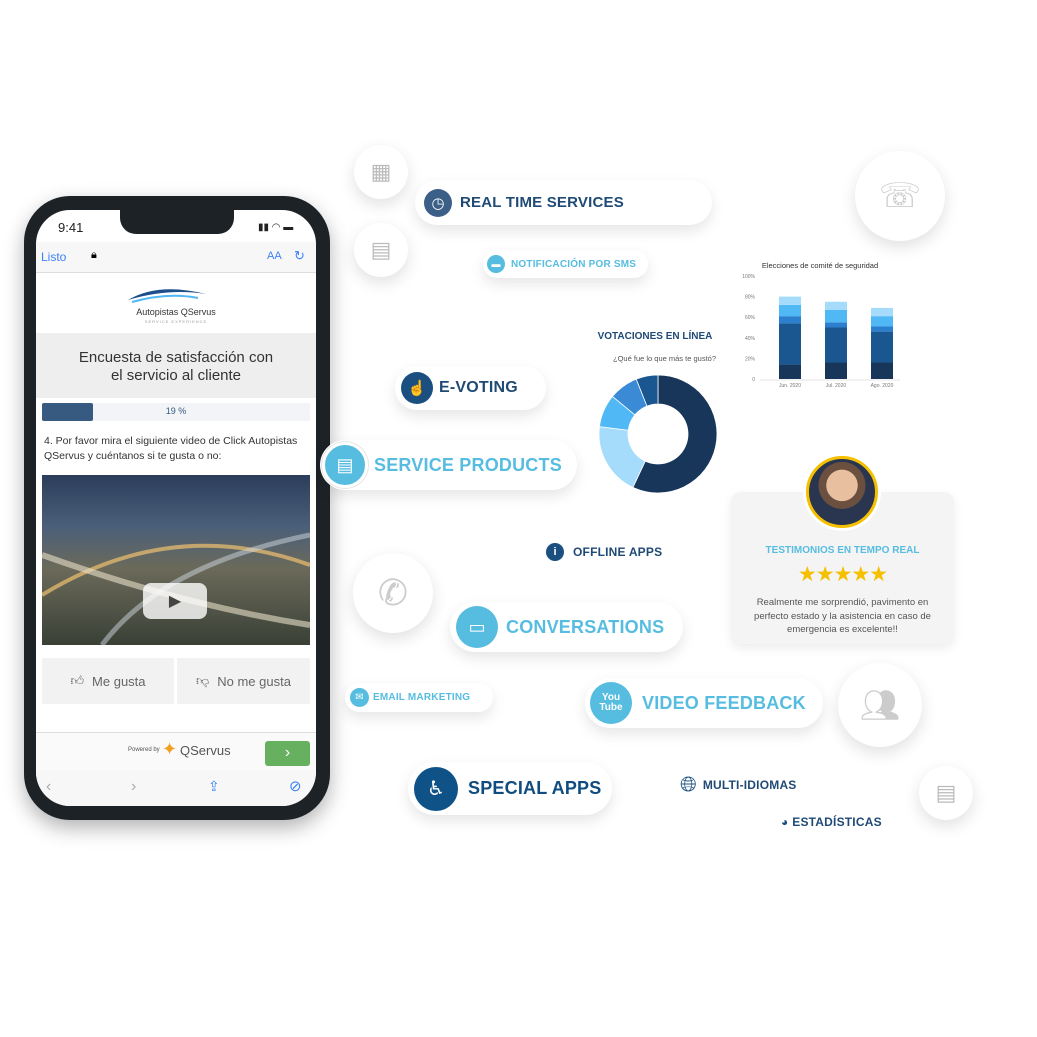 This screenshot has height=1037, width=1037. Describe the element at coordinates (655, 336) in the screenshot. I see `donut-title: VOTACIONES EN LÍNEA` at that location.